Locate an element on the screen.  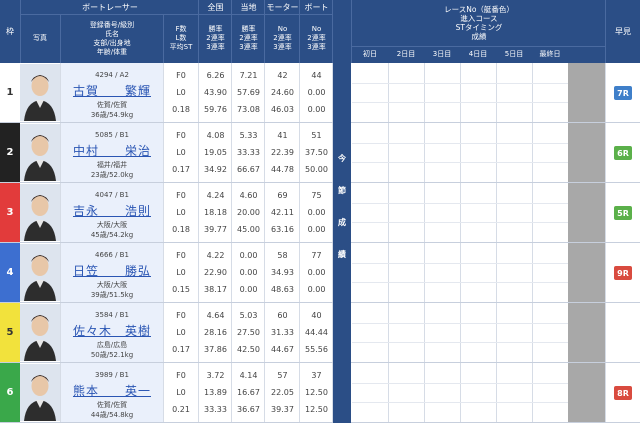
local-value-0: 5.03 is located at coordinates (248, 315).